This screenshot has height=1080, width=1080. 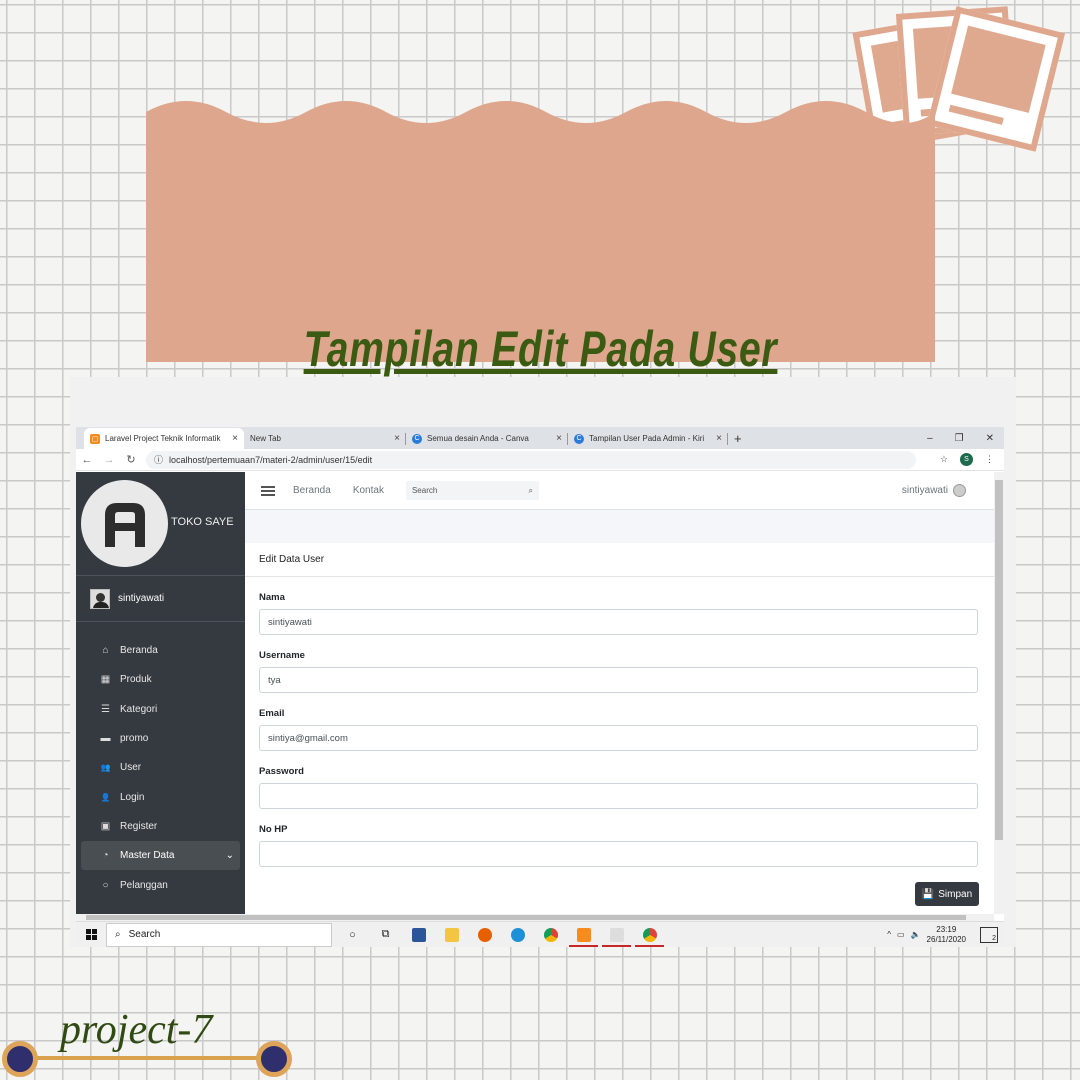 What do you see at coordinates (160, 709) in the screenshot?
I see `sidebar-item-kategori: ☰ Kategori` at bounding box center [160, 709].